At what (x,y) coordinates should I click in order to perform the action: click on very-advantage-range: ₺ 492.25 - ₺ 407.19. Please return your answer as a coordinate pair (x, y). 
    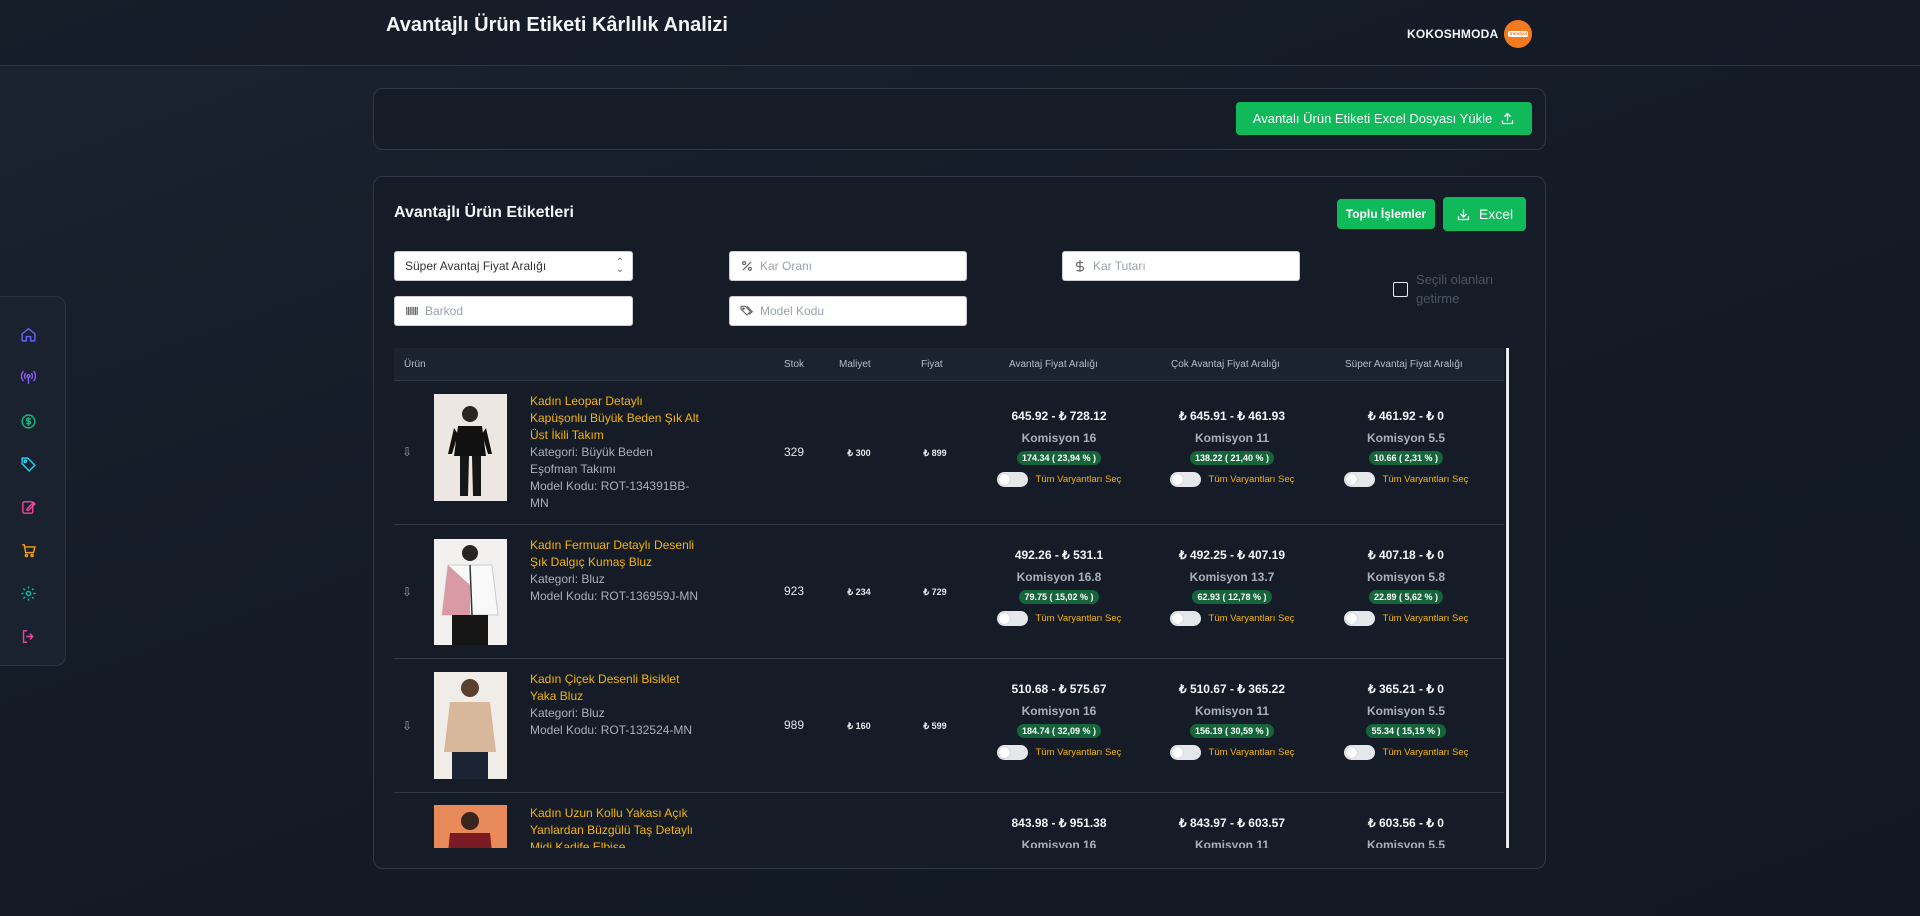
    Looking at the image, I should click on (1231, 555).